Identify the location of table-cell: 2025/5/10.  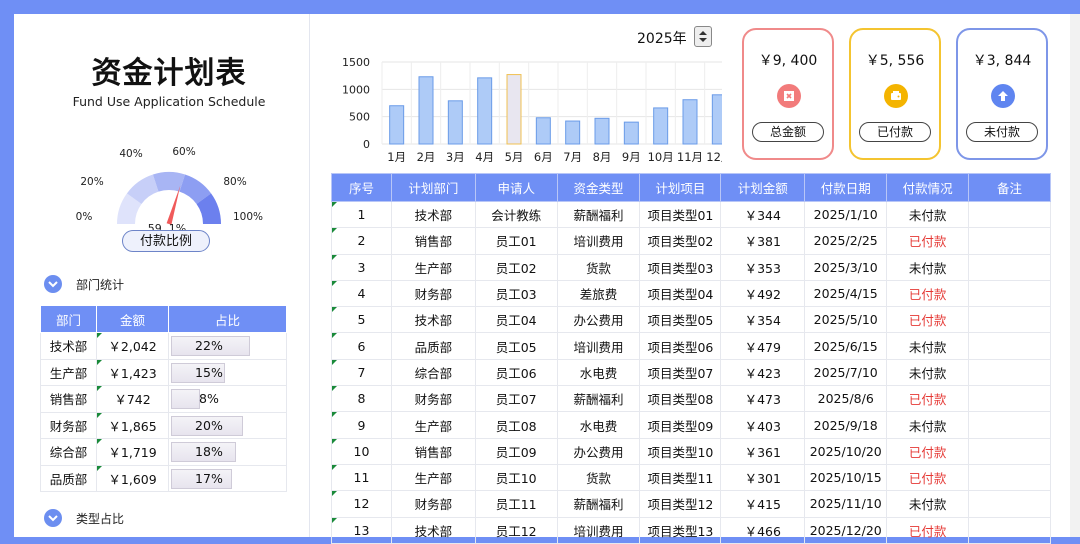
(846, 320).